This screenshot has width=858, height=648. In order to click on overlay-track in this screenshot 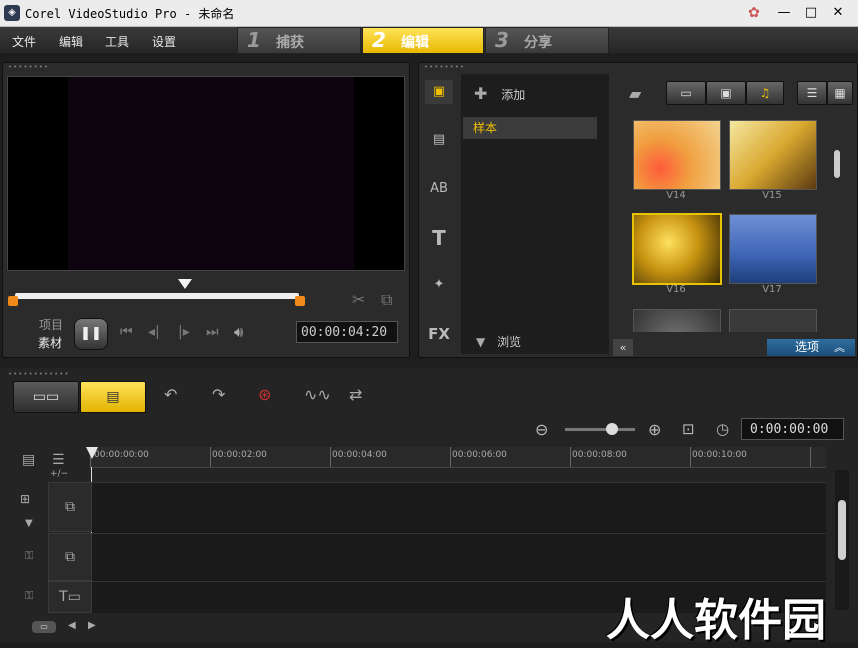, I will do `click(459, 557)`.